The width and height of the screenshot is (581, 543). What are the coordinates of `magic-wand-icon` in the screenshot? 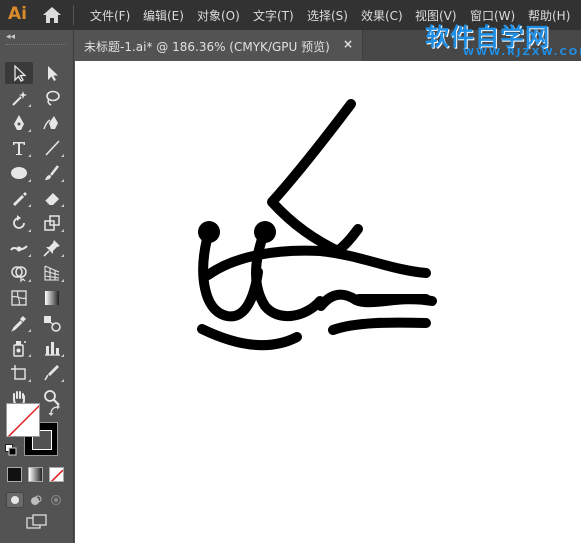 It's located at (19, 98).